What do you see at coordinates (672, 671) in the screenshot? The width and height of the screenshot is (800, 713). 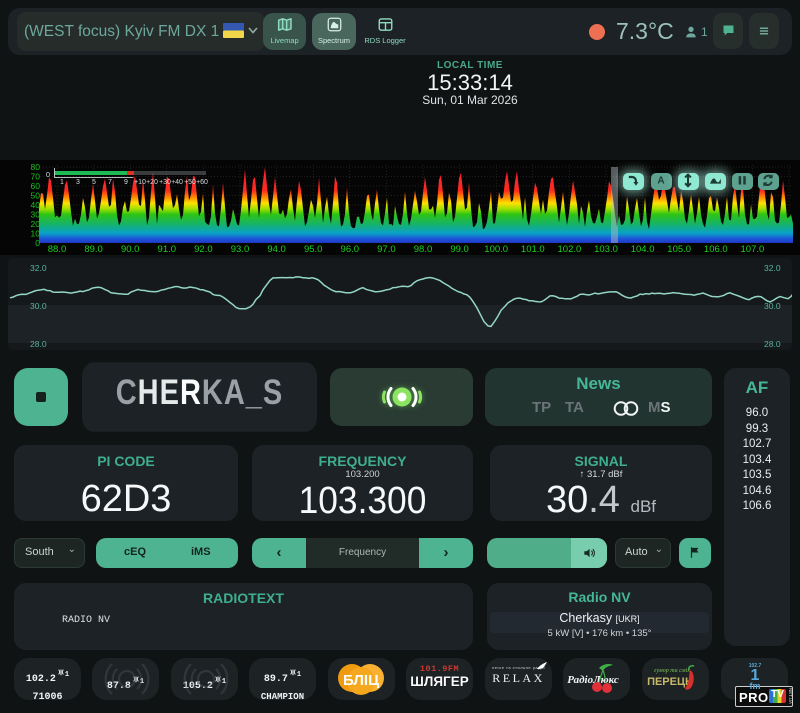 I see `svg-text: гумор та сміх` at bounding box center [672, 671].